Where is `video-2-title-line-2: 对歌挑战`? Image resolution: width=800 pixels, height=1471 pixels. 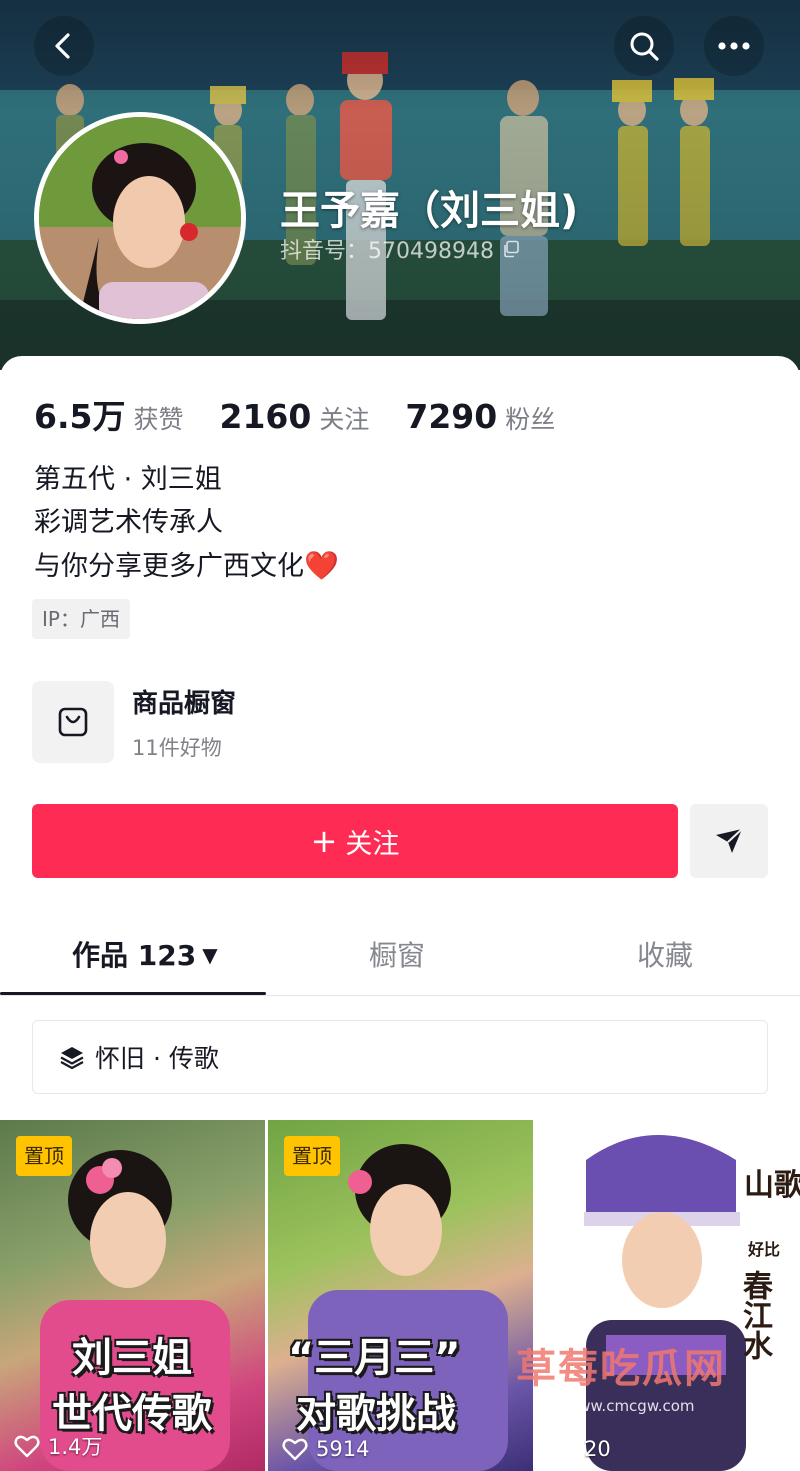
video-2-title-line-2: 对歌挑战 is located at coordinates (376, 1414).